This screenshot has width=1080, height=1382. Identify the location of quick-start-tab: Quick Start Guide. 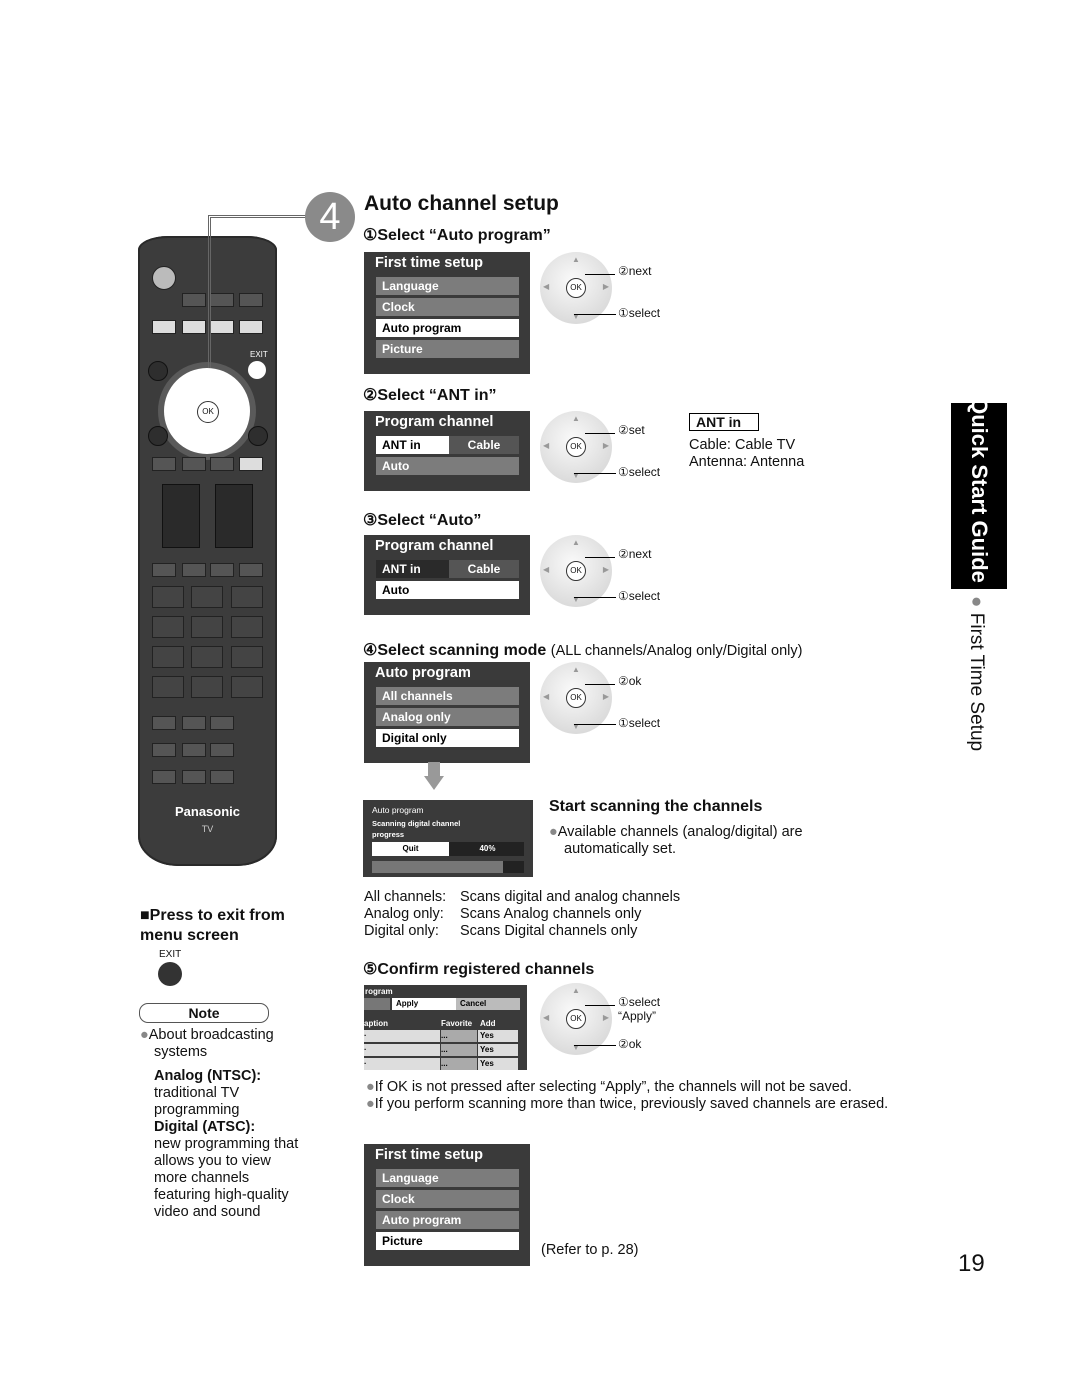
(979, 493).